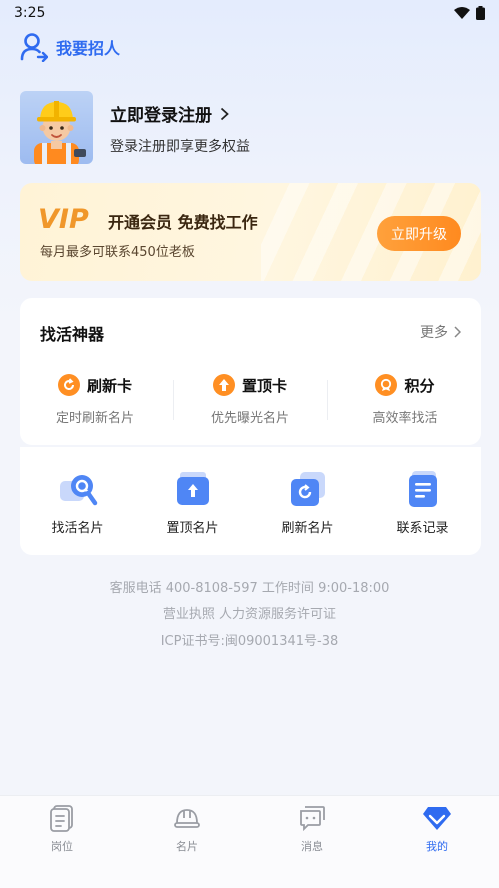 The height and width of the screenshot is (888, 499). What do you see at coordinates (386, 385) in the screenshot?
I see `points-icon` at bounding box center [386, 385].